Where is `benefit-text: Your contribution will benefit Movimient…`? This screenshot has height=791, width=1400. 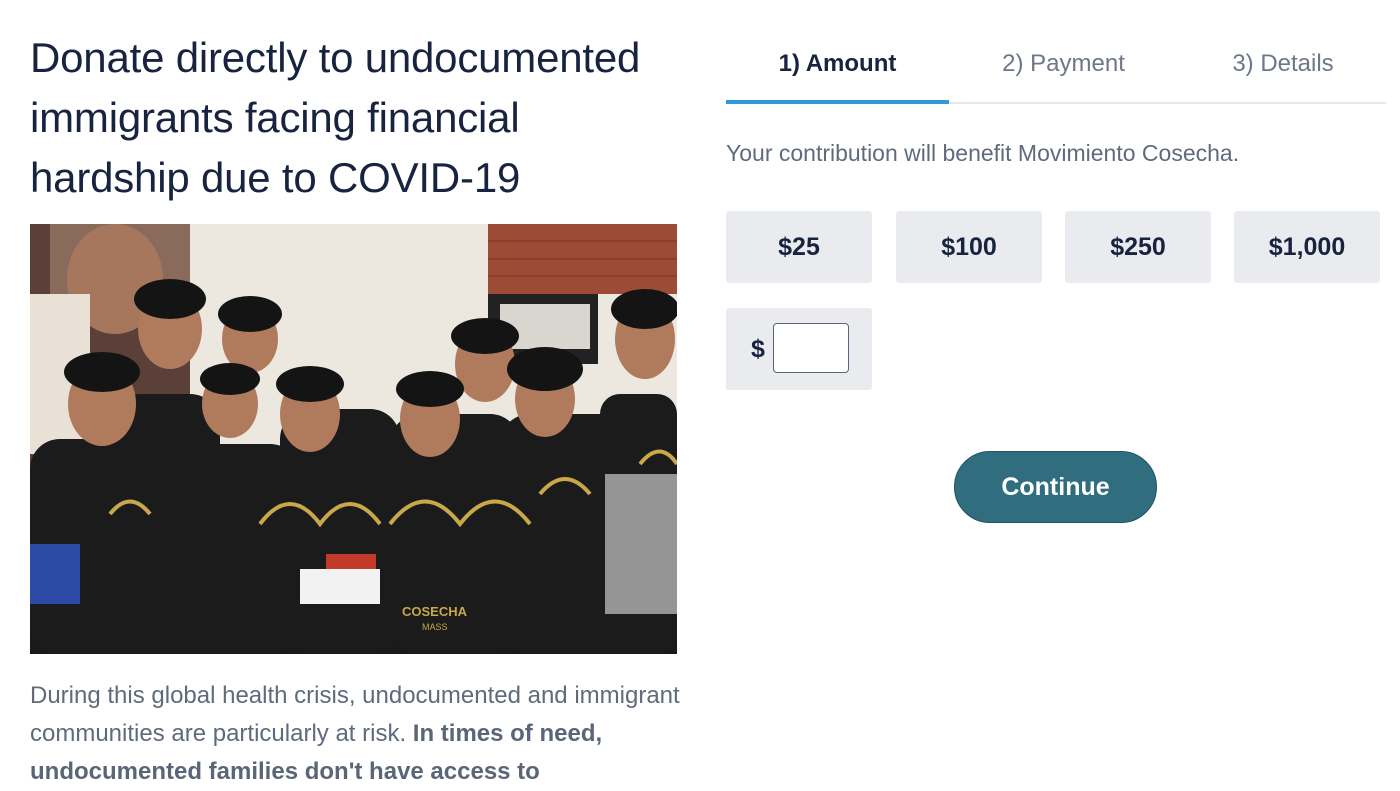 benefit-text: Your contribution will benefit Movimient… is located at coordinates (983, 153).